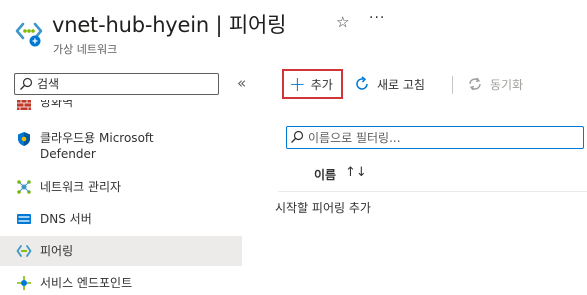 The image size is (587, 295). Describe the element at coordinates (85, 49) in the screenshot. I see `page-subtitle: 가상 네트워크` at that location.